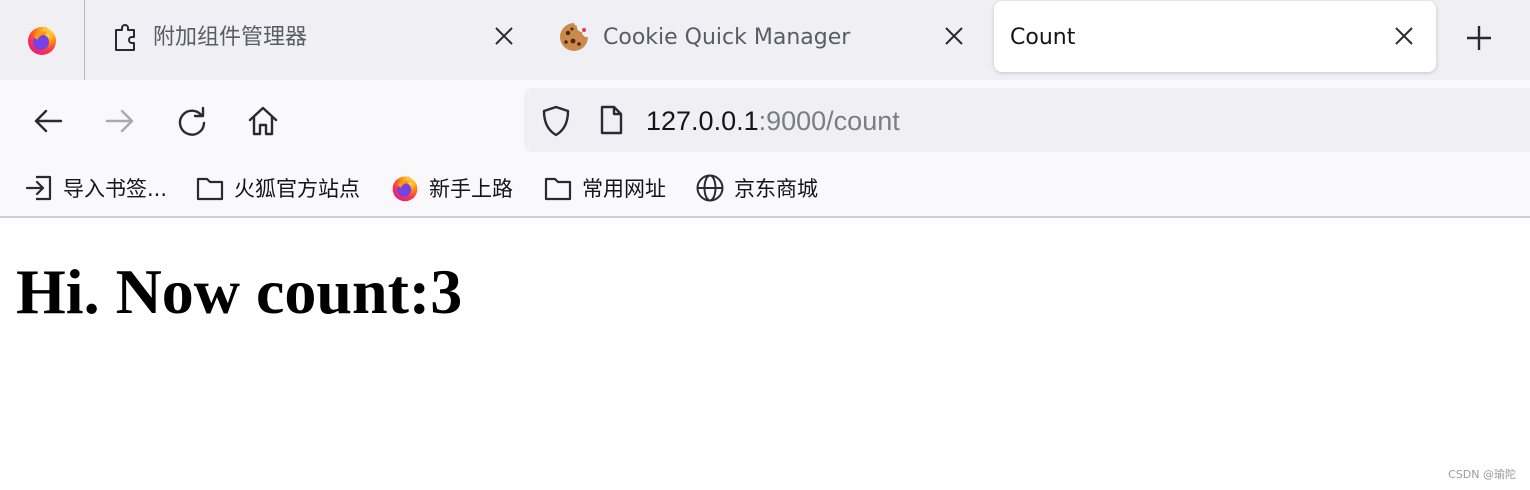 The height and width of the screenshot is (490, 1530). Describe the element at coordinates (727, 37) in the screenshot. I see `tab-label: Cookie Quick Manager` at that location.